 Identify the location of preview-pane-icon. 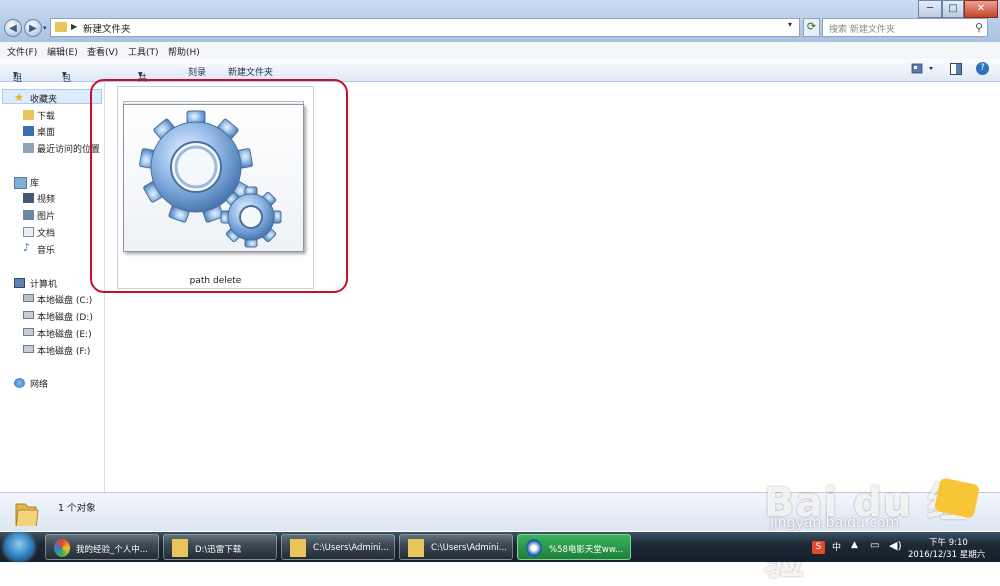
(956, 70).